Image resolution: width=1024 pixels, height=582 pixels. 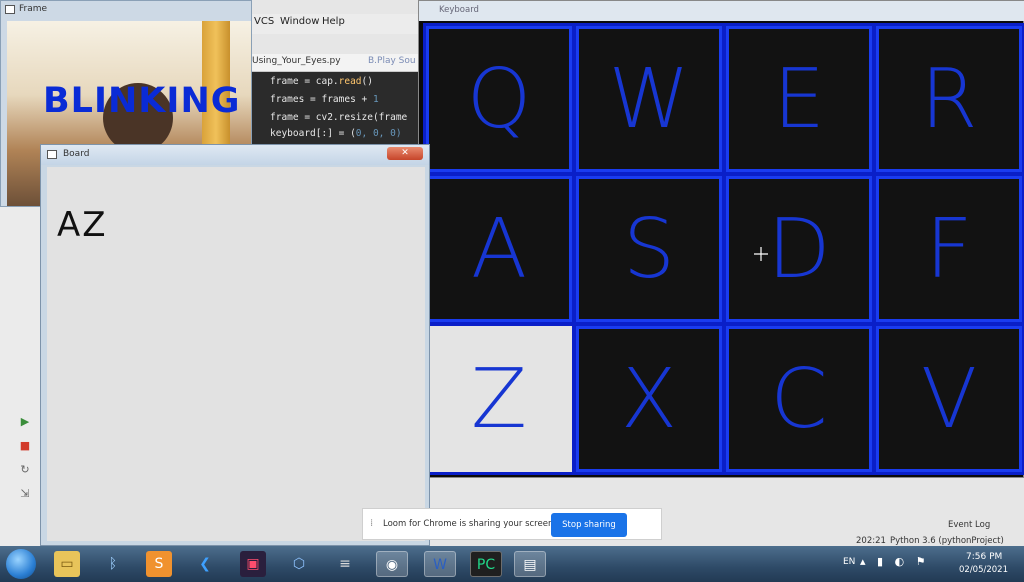 What do you see at coordinates (392, 61) in the screenshot?
I see `tab-play-sound: B.Play Sou` at bounding box center [392, 61].